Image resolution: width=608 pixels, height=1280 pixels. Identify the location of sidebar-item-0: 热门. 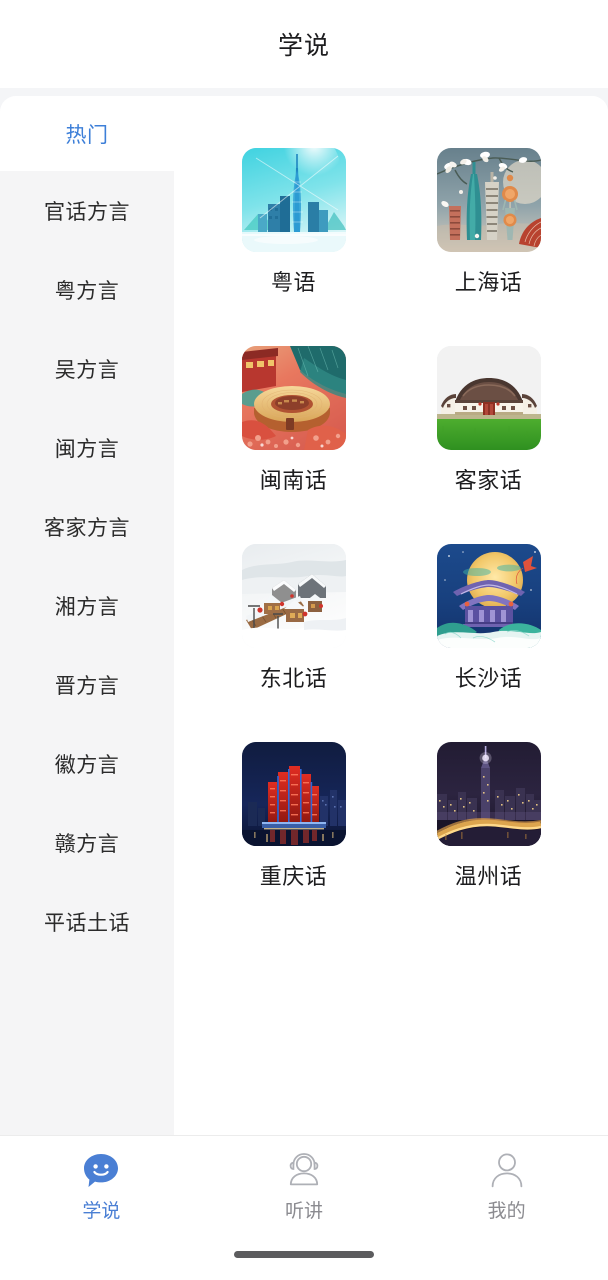
(87, 133).